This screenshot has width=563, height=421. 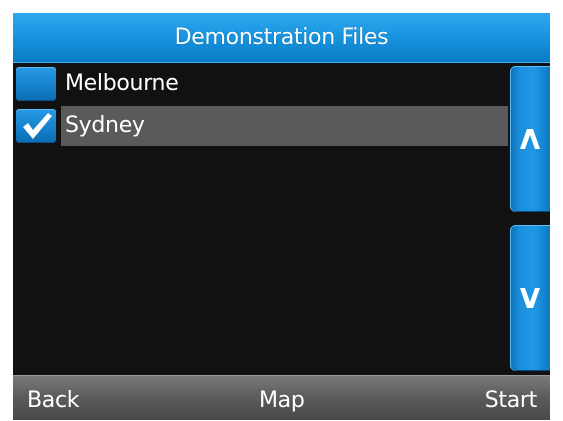 I want to click on back-button: Back, so click(x=53, y=398).